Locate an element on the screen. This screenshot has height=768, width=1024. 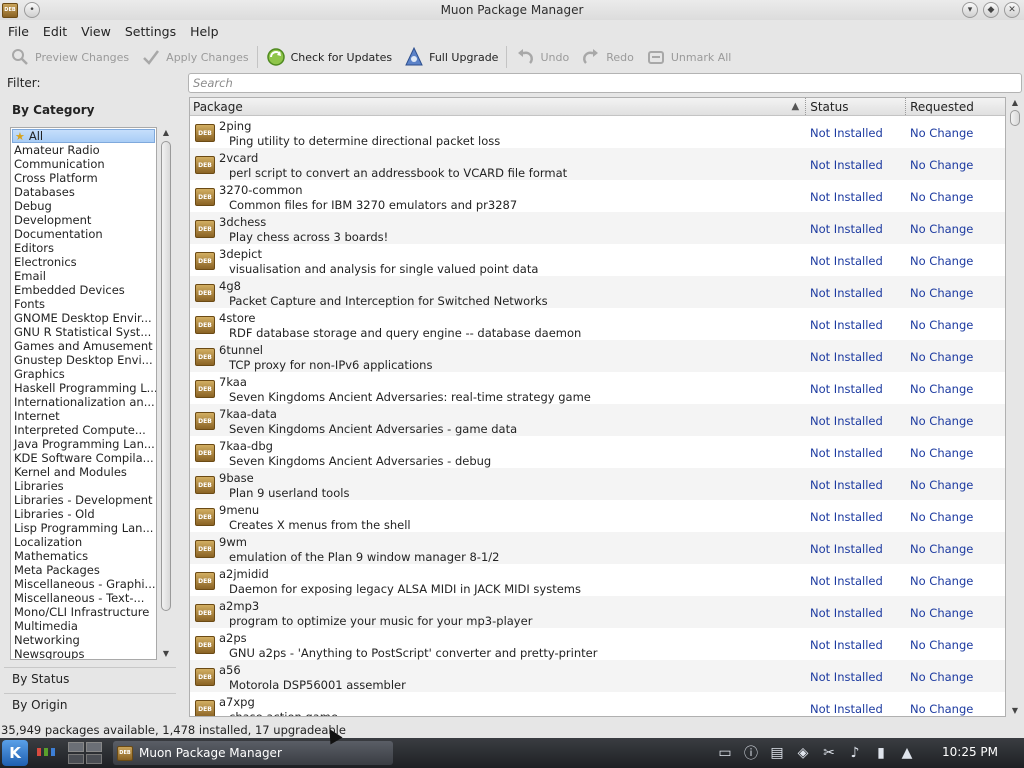
category-item: Graphics is located at coordinates (83, 374).